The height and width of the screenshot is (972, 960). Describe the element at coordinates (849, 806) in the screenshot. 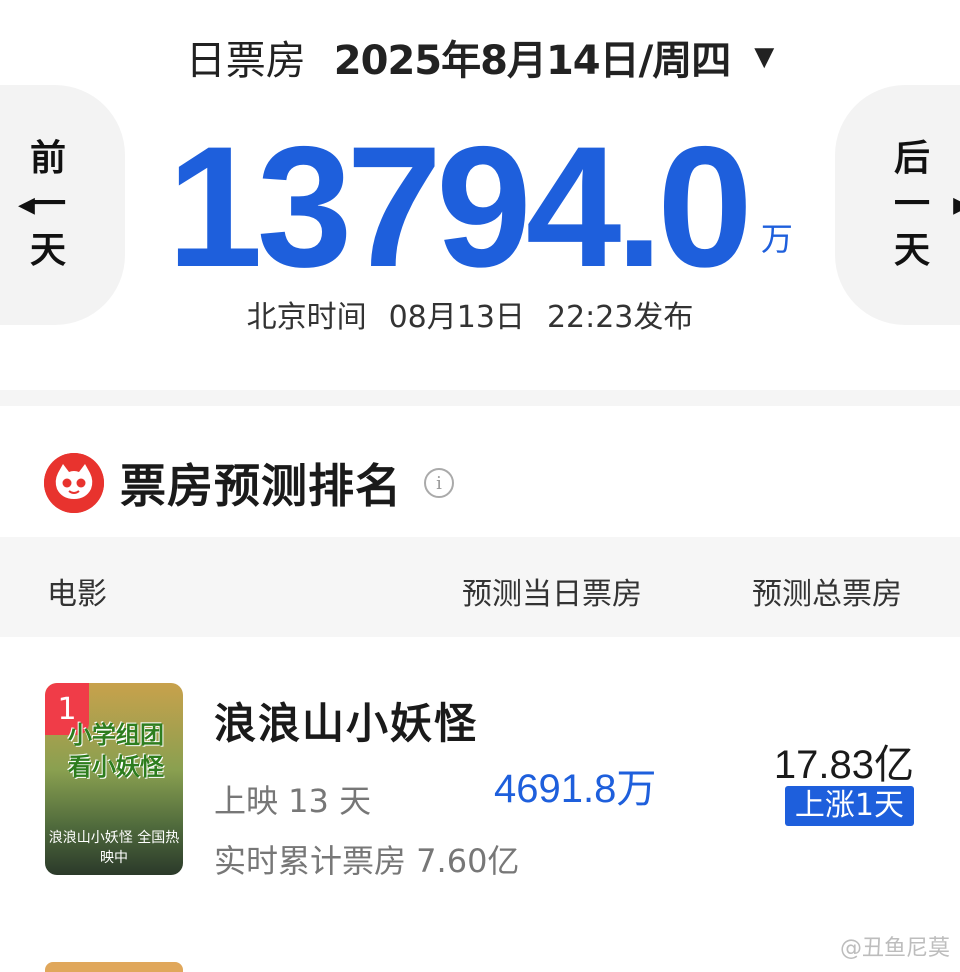

I see `trend-badge: 上涨1天` at that location.